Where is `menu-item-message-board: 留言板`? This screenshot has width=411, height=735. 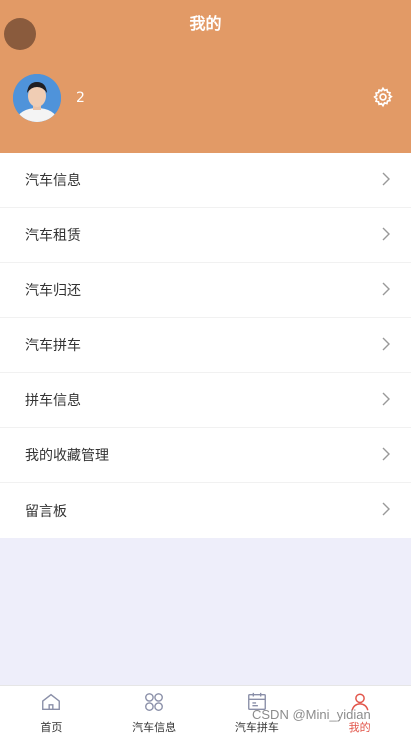 menu-item-message-board: 留言板 is located at coordinates (205, 510).